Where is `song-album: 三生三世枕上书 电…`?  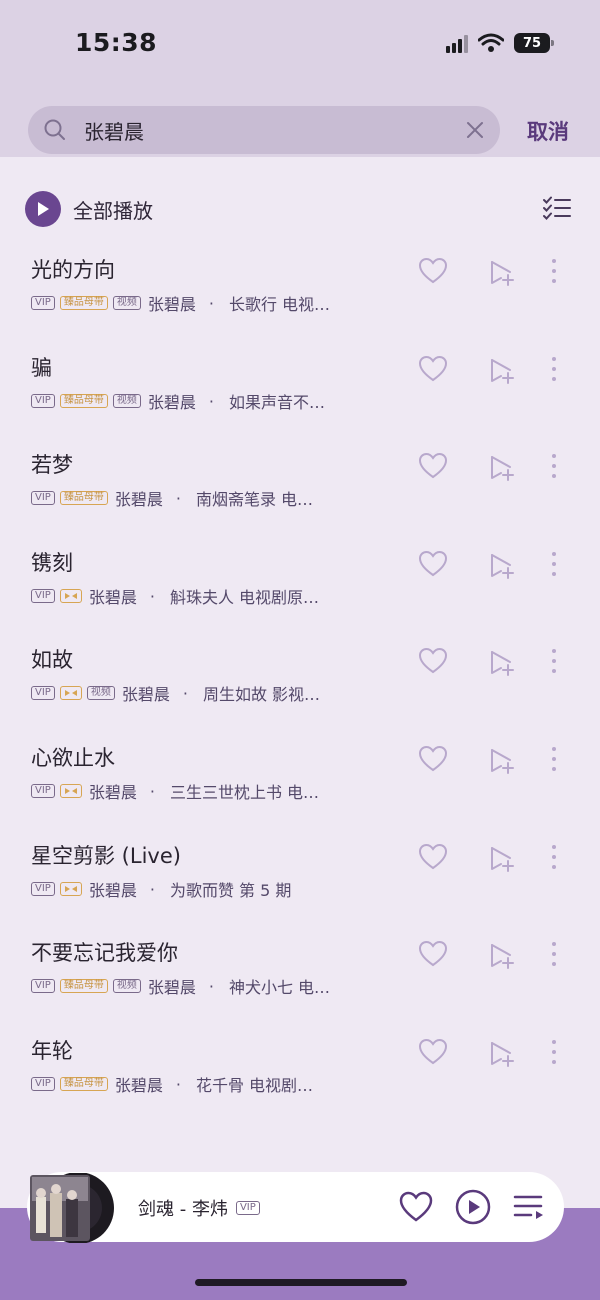 song-album: 三生三世枕上书 电… is located at coordinates (244, 792).